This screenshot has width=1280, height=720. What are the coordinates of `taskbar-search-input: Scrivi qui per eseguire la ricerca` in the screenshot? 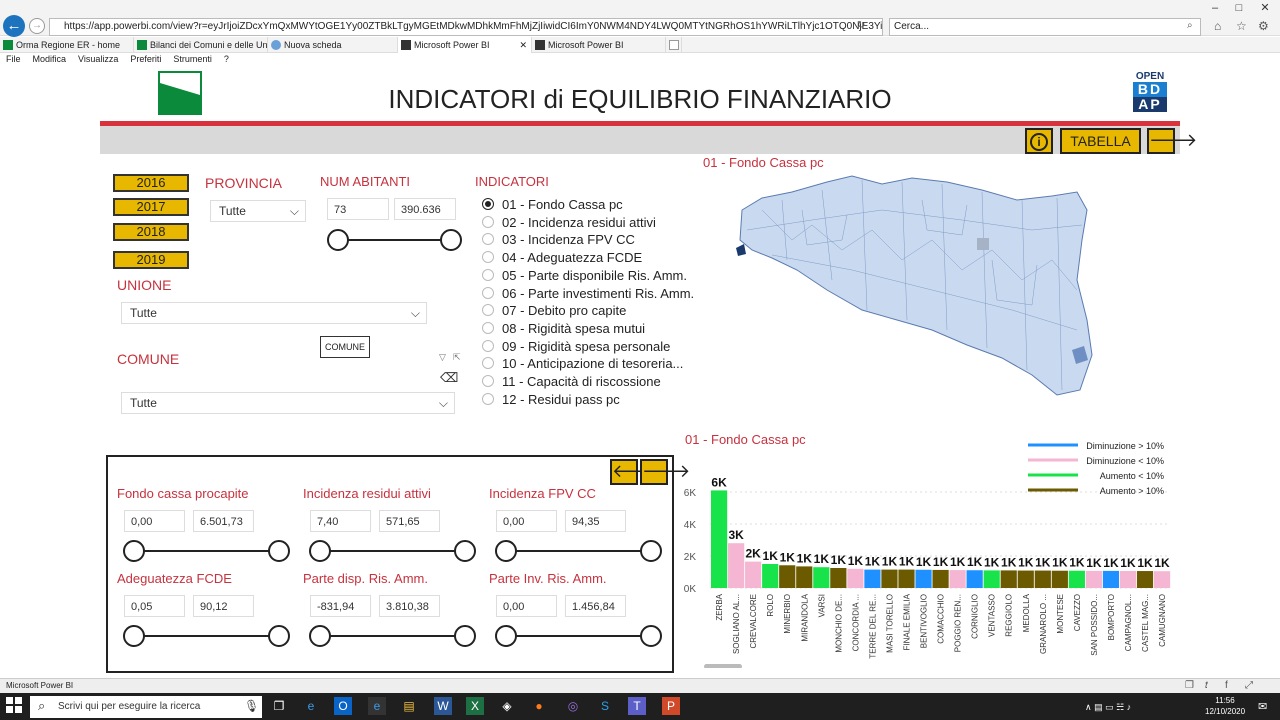 It's located at (146, 707).